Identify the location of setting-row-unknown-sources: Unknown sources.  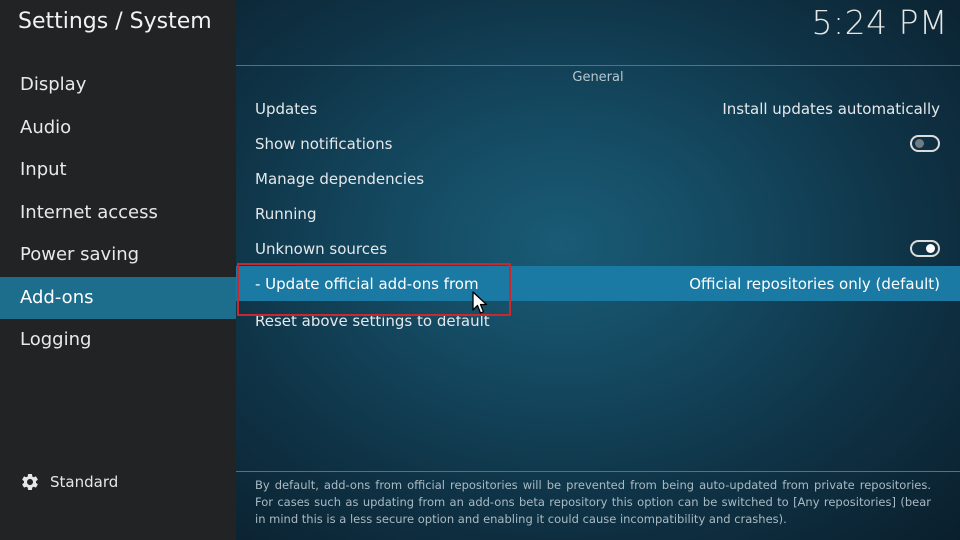
(598, 248).